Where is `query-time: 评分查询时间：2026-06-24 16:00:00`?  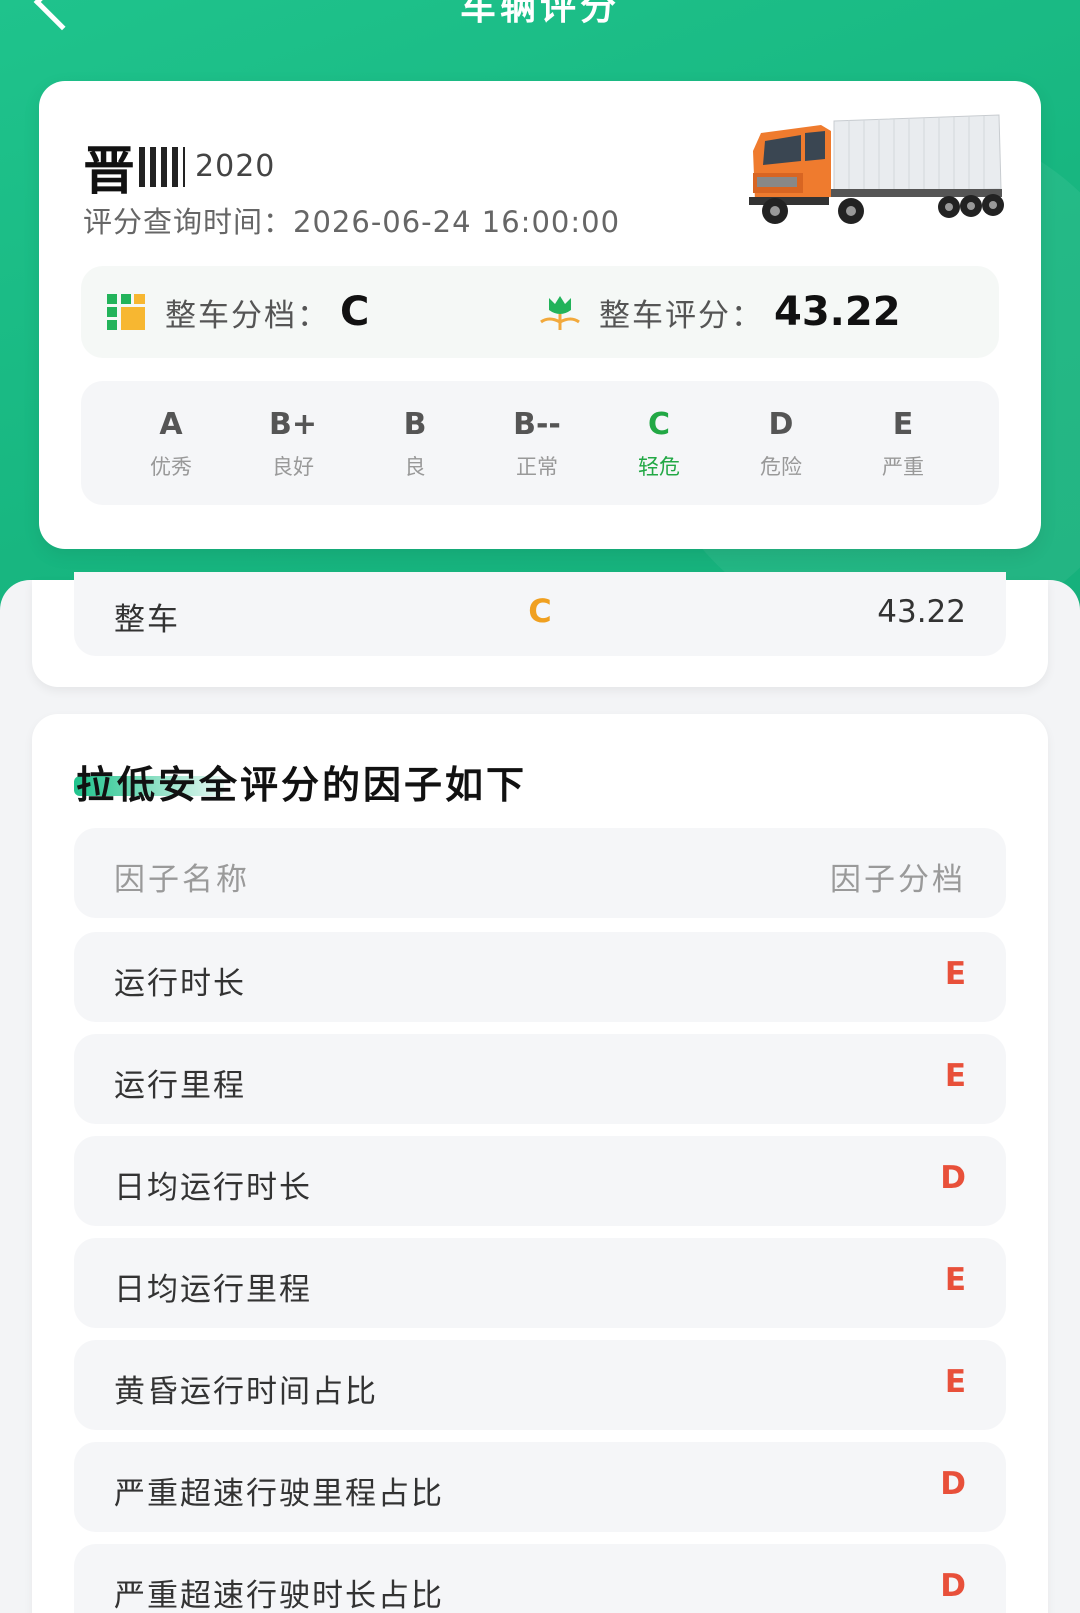 query-time: 评分查询时间：2026-06-24 16:00:00 is located at coordinates (351, 220).